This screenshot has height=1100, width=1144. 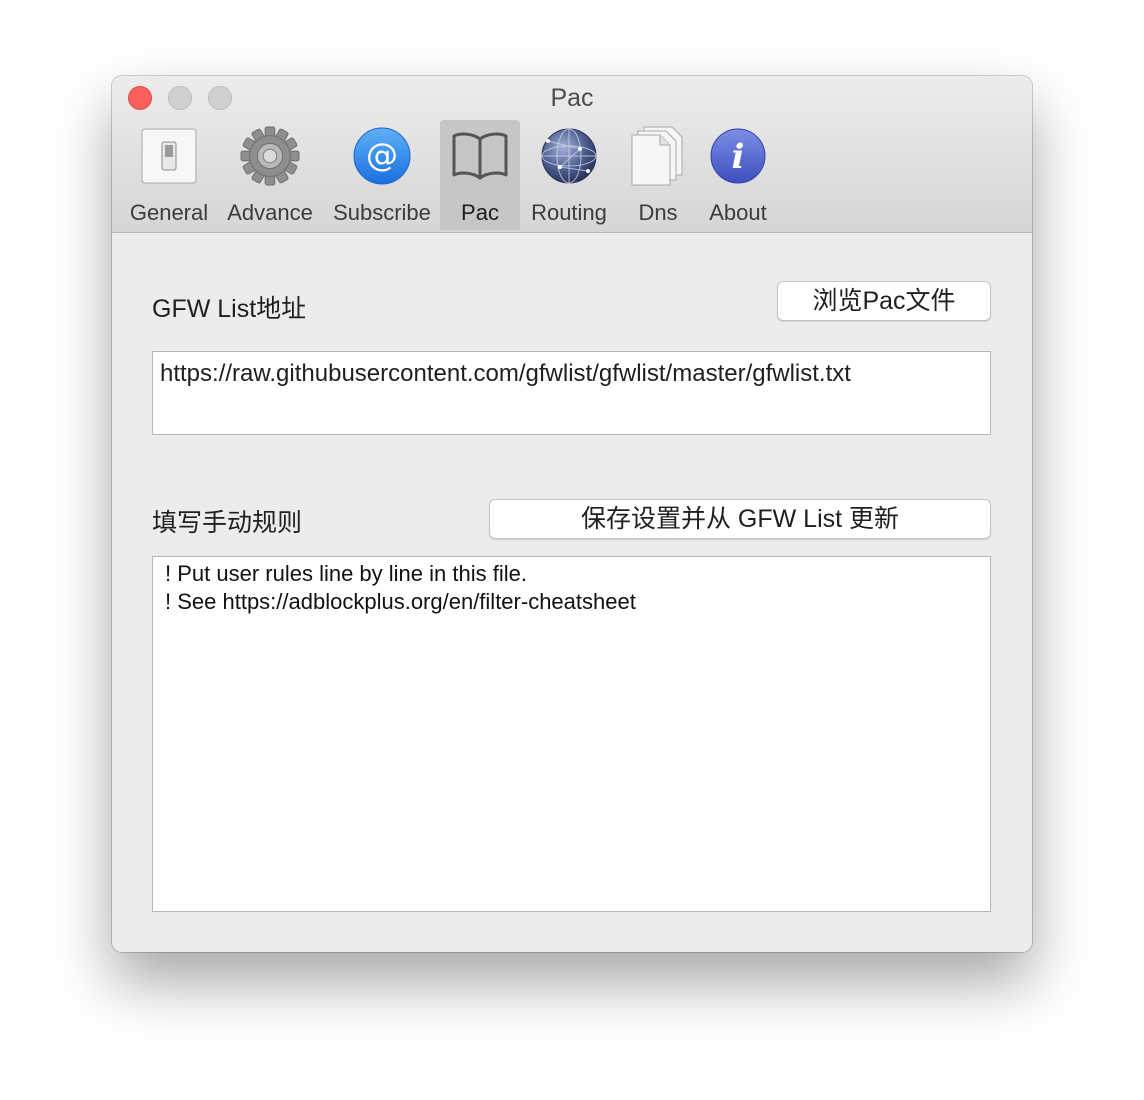 I want to click on tab-label: About, so click(x=738, y=212).